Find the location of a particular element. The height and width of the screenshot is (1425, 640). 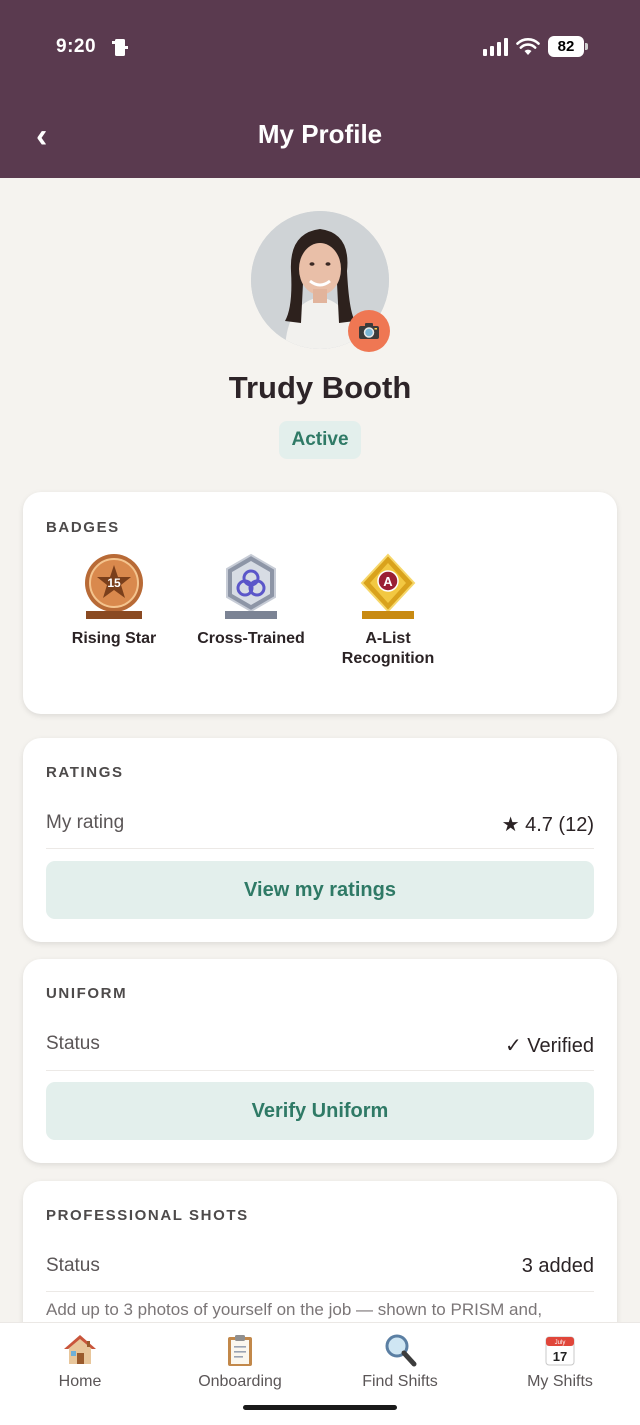

badge-cross-trained: Cross-Trained is located at coordinates (251, 601).